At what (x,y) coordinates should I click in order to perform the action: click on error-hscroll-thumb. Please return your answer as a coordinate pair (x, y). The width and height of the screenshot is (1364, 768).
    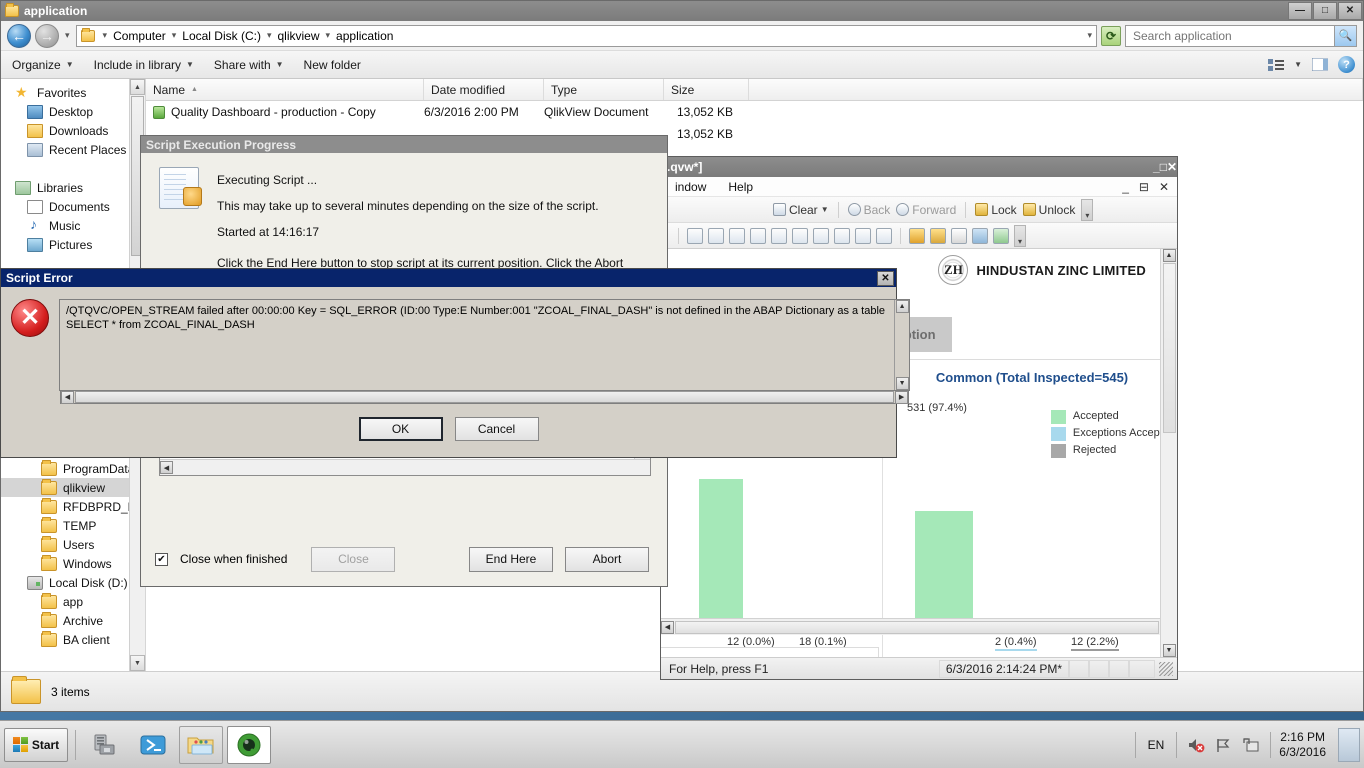
    Looking at the image, I should click on (485, 397).